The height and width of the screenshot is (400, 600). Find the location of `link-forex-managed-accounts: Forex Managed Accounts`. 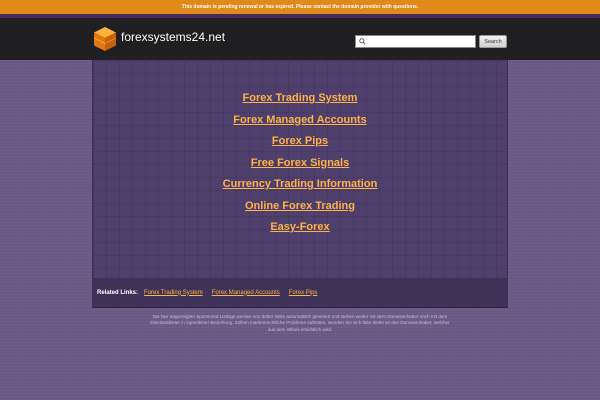

link-forex-managed-accounts: Forex Managed Accounts is located at coordinates (299, 121).